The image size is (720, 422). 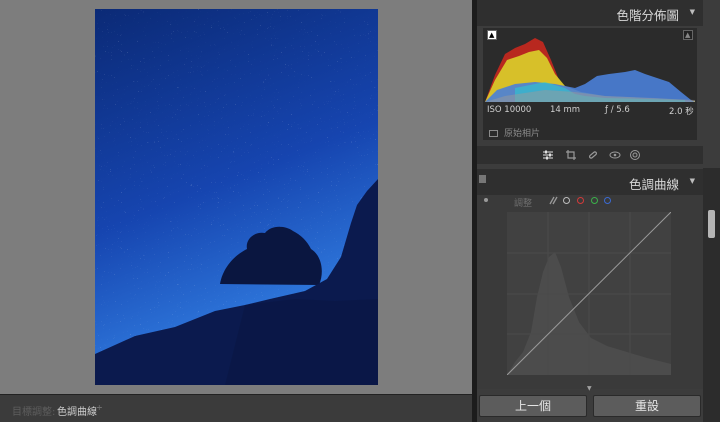 I want to click on original-photo-toggle: 原始相片, so click(x=514, y=132).